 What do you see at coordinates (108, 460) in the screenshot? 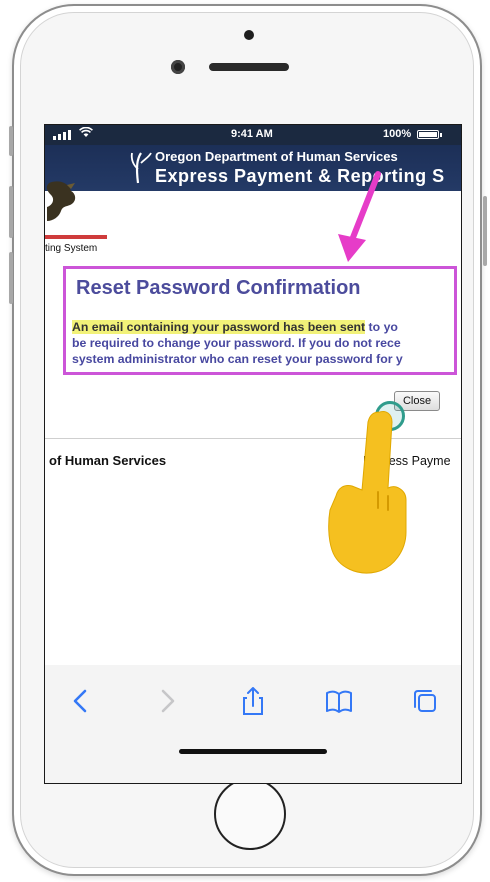
I see `footer-department: of Human Services` at bounding box center [108, 460].